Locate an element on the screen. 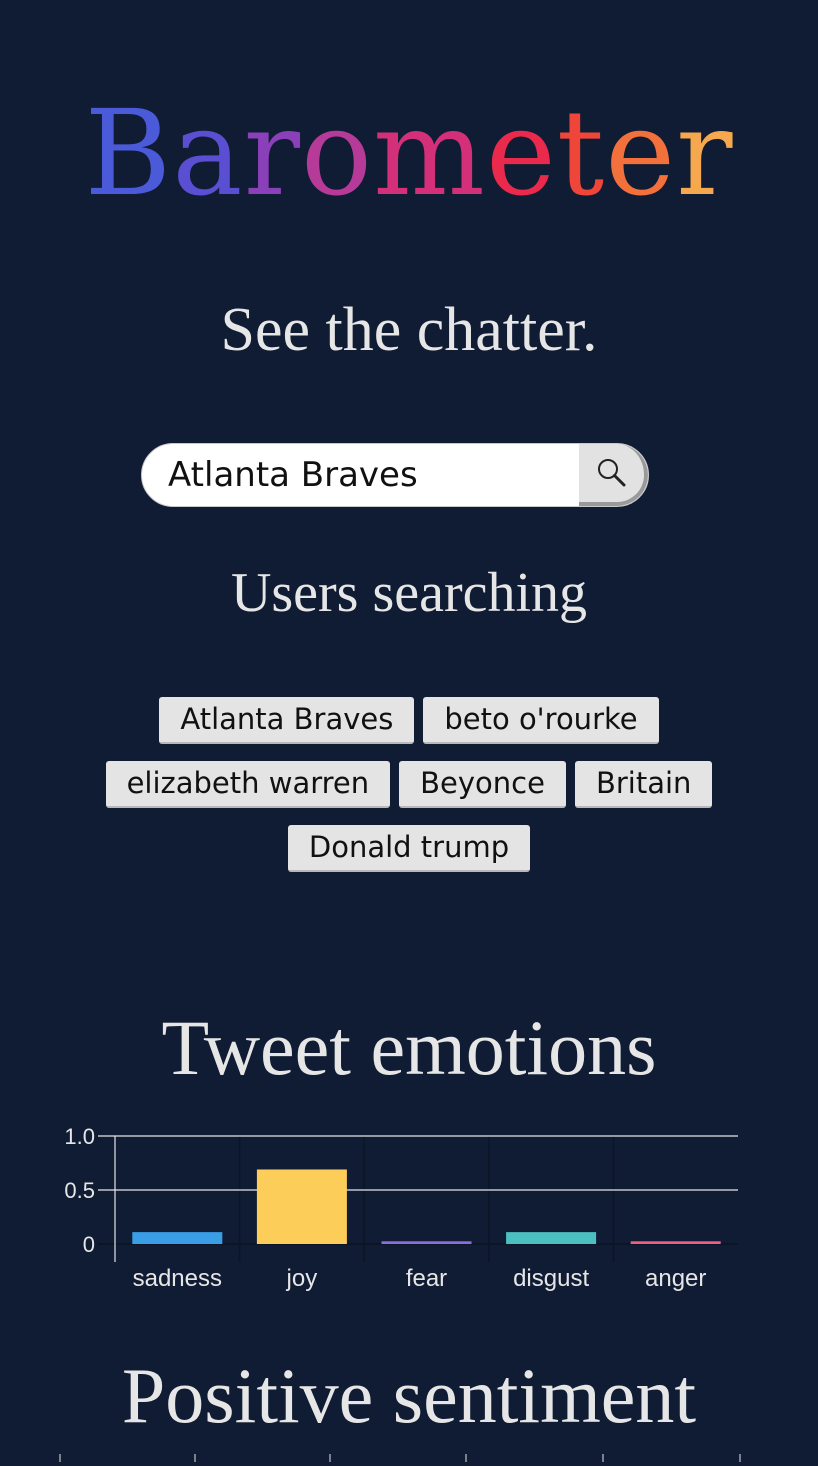  search-chip: Atlanta Braves is located at coordinates (287, 720).